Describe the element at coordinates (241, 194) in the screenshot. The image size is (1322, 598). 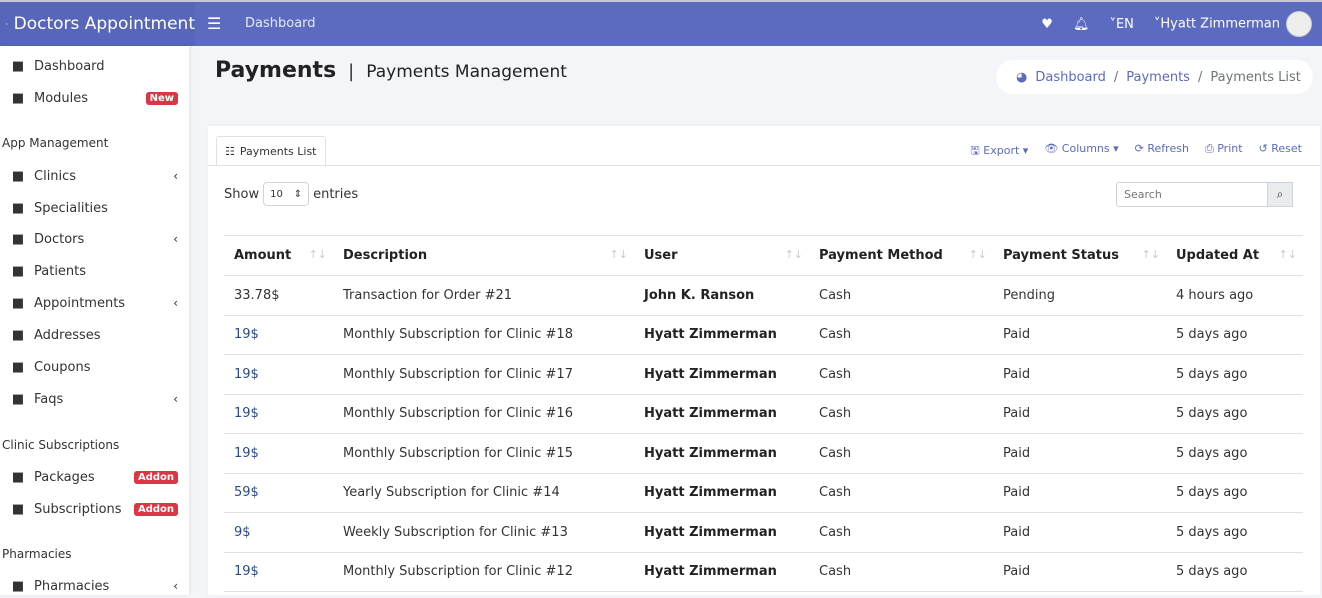
I see `show-label: Show` at that location.